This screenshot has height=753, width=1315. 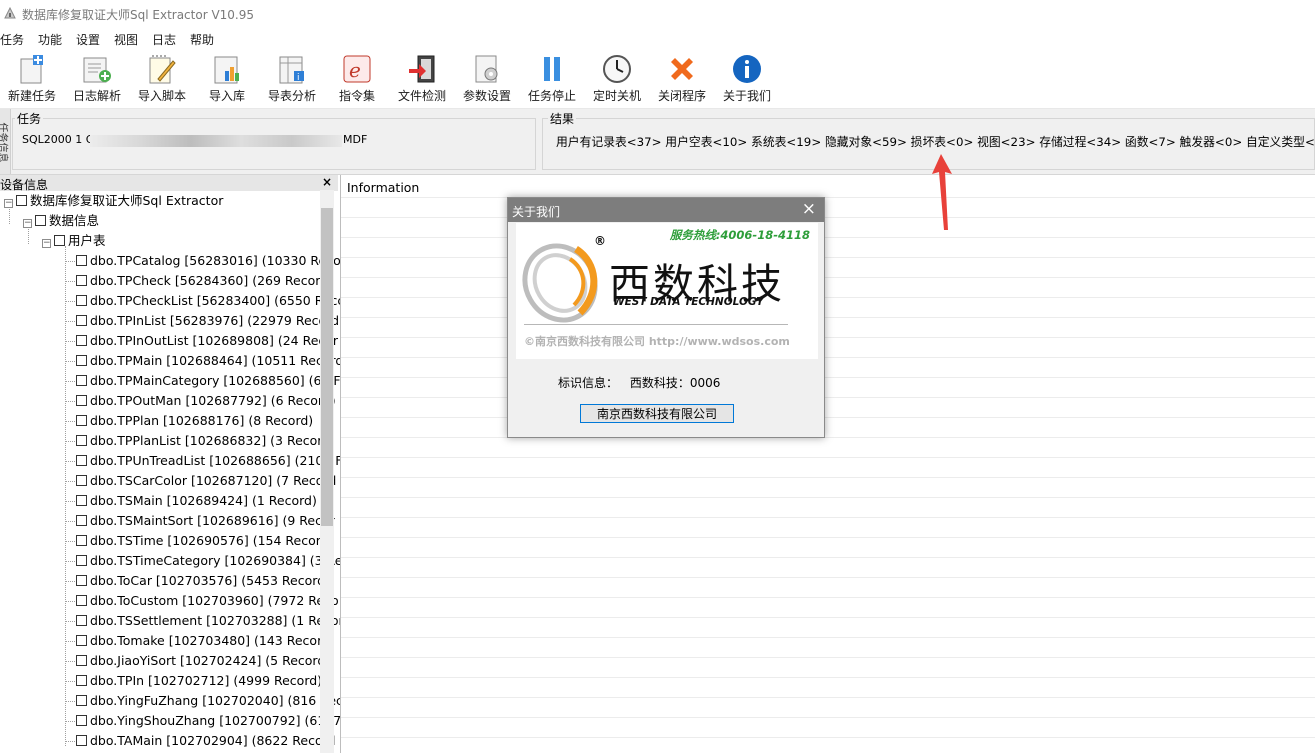 I want to click on menu-help: 帮助, so click(x=202, y=39).